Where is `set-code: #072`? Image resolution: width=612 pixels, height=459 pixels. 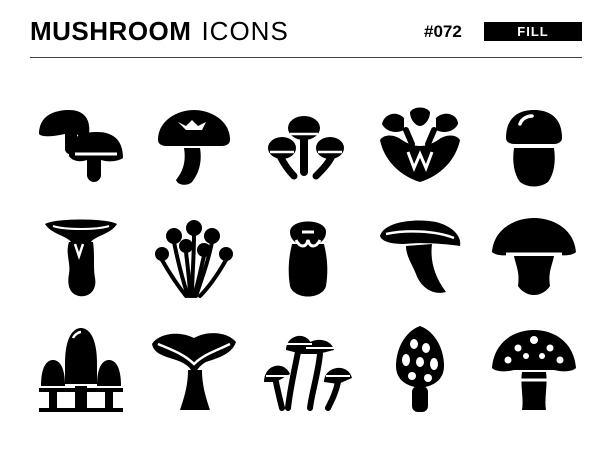
set-code: #072 is located at coordinates (443, 31).